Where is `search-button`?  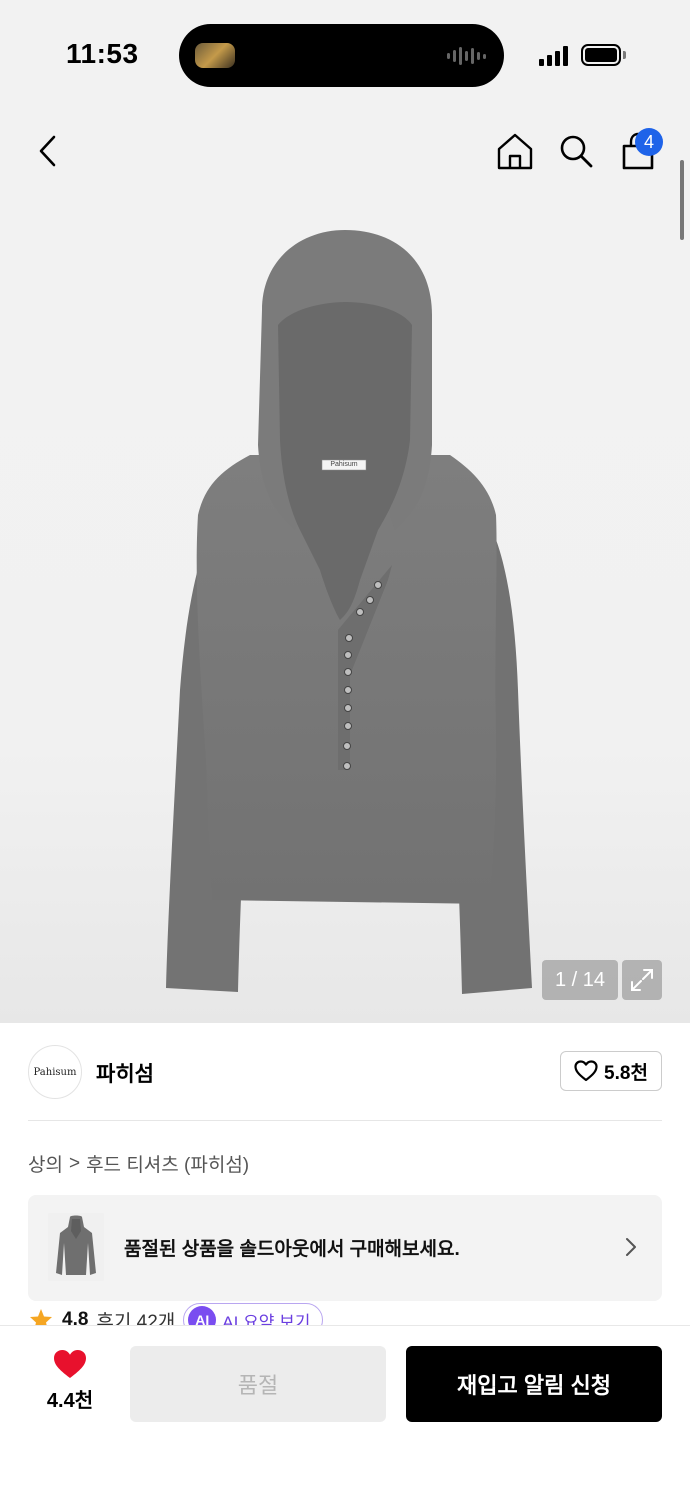 search-button is located at coordinates (576, 151).